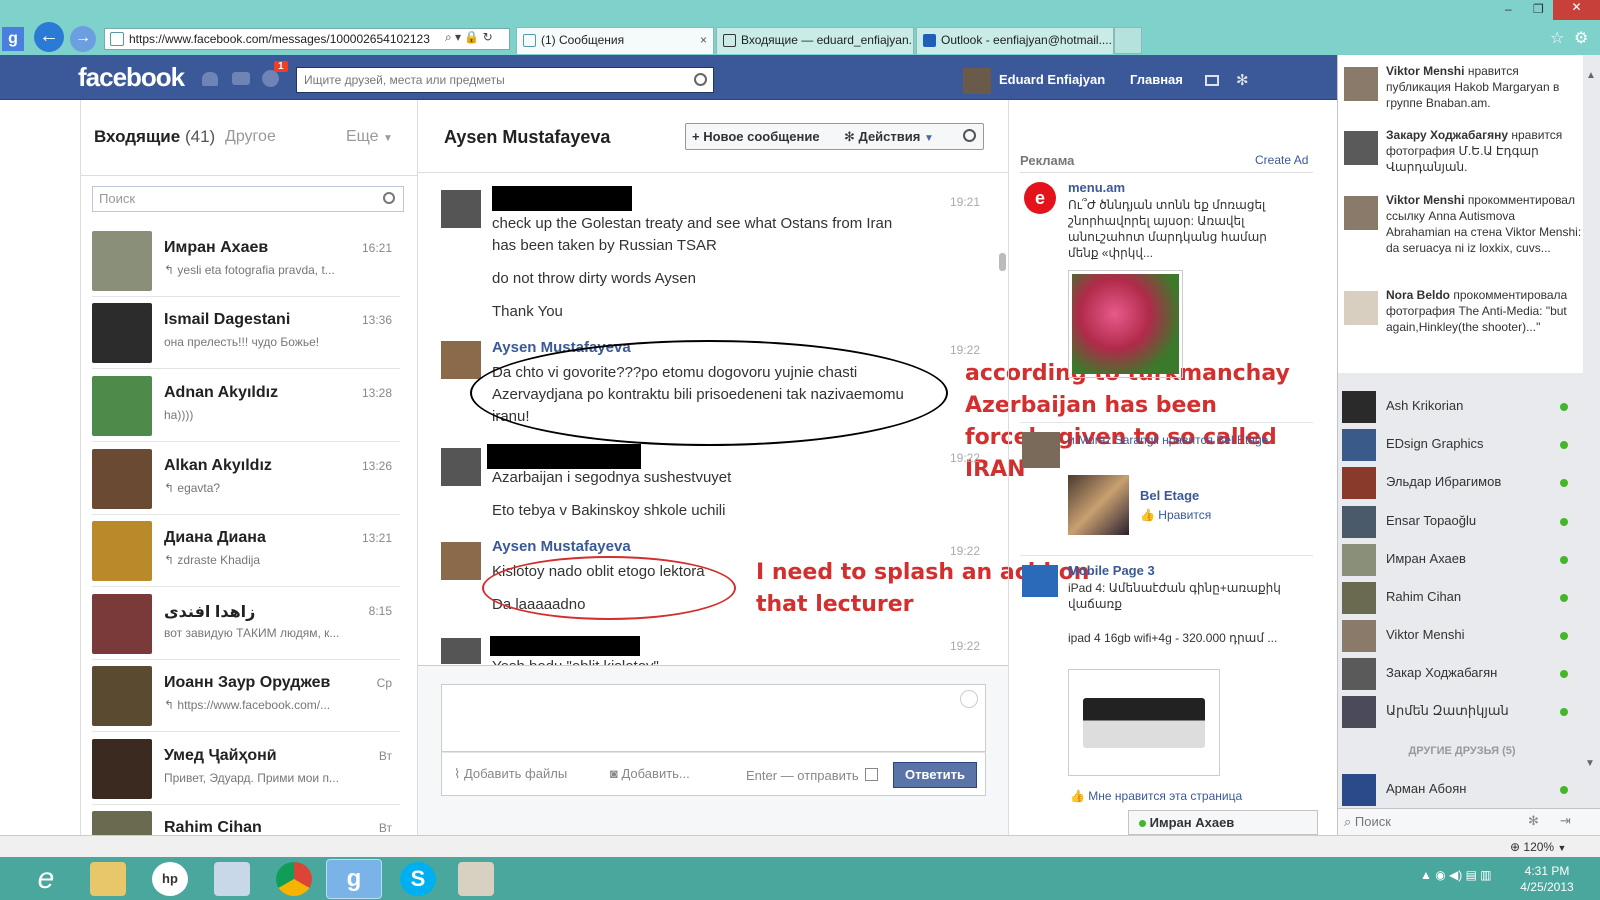 The height and width of the screenshot is (900, 1600). What do you see at coordinates (1111, 570) in the screenshot?
I see `ad-title: Mobile Page 3` at bounding box center [1111, 570].